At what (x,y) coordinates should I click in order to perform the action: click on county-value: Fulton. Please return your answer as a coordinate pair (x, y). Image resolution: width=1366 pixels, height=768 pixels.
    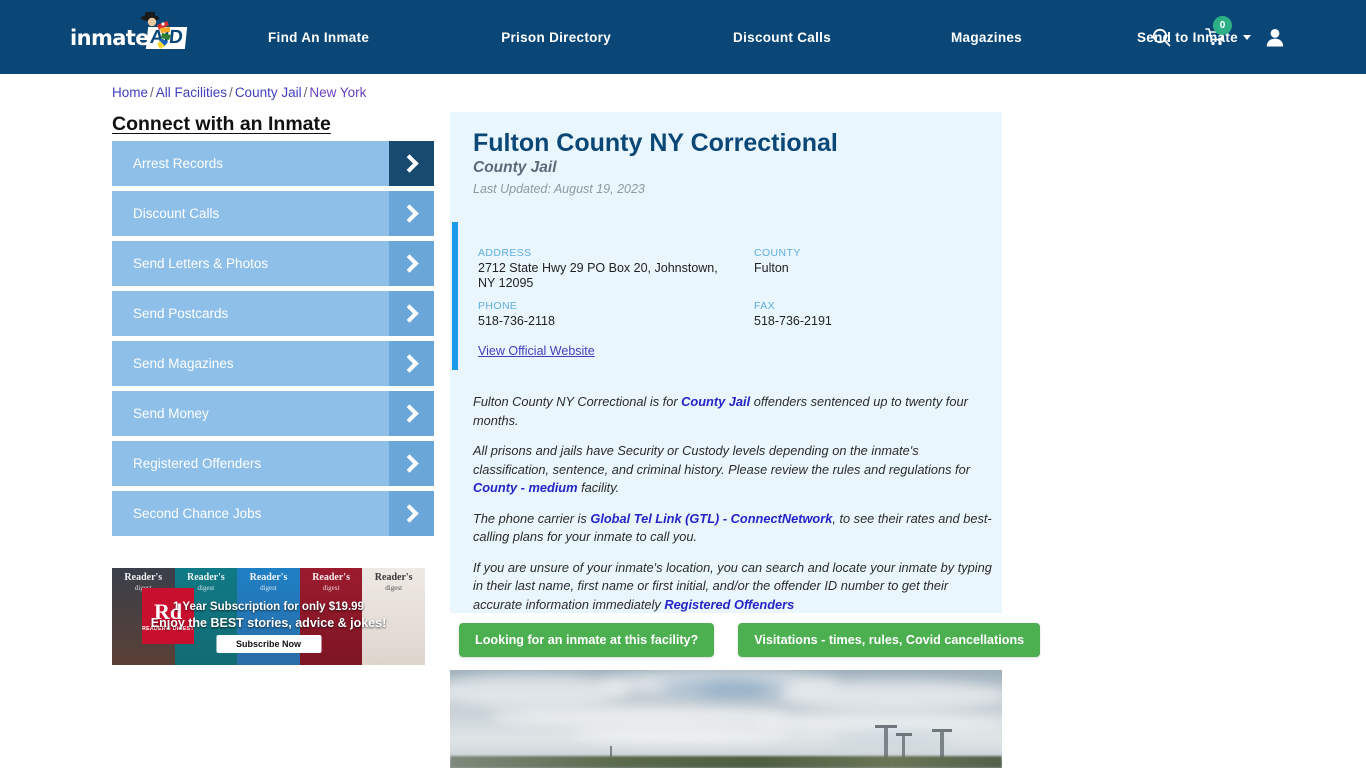
    Looking at the image, I should click on (771, 268).